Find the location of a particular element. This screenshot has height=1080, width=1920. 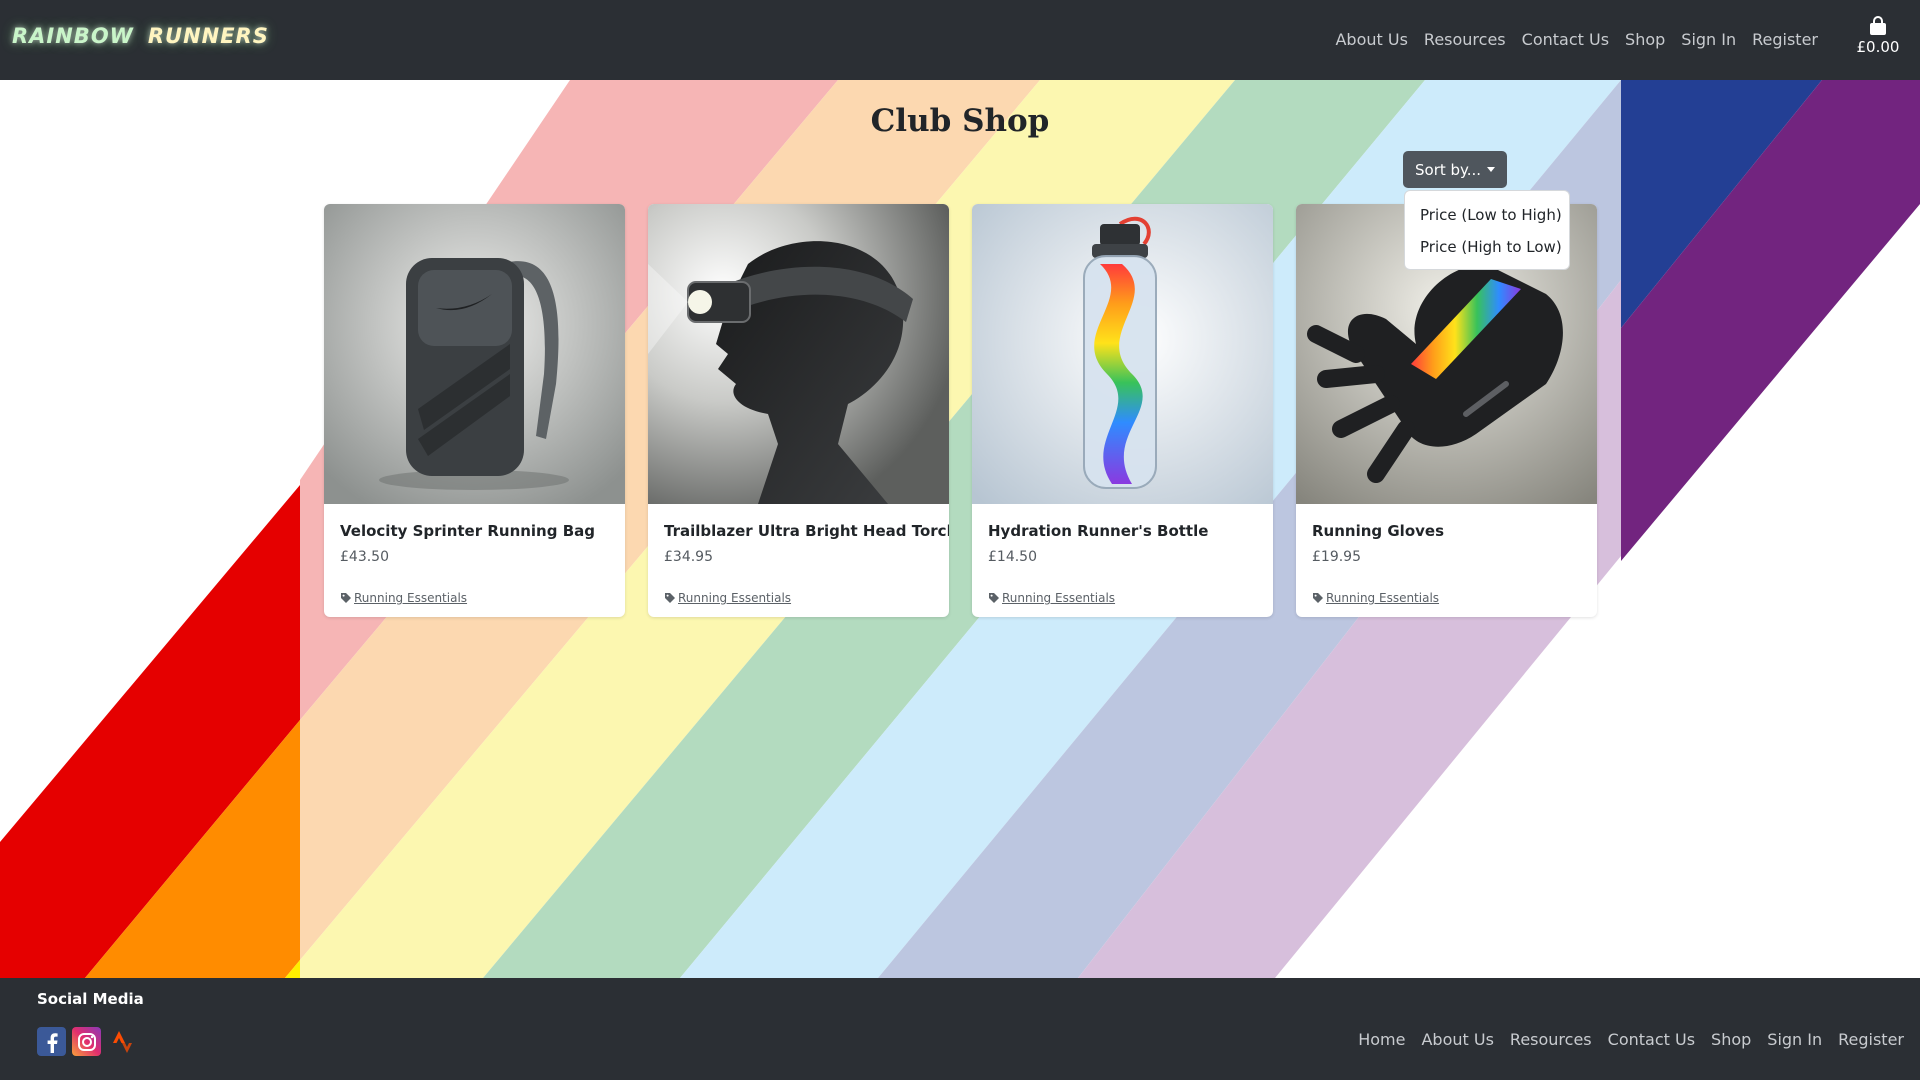

cart-total: £0.00 is located at coordinates (1878, 47).